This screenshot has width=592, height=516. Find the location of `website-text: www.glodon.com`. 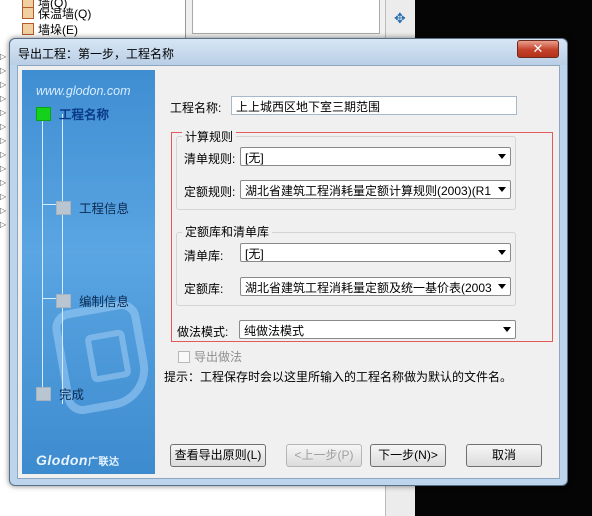

website-text: www.glodon.com is located at coordinates (83, 91).